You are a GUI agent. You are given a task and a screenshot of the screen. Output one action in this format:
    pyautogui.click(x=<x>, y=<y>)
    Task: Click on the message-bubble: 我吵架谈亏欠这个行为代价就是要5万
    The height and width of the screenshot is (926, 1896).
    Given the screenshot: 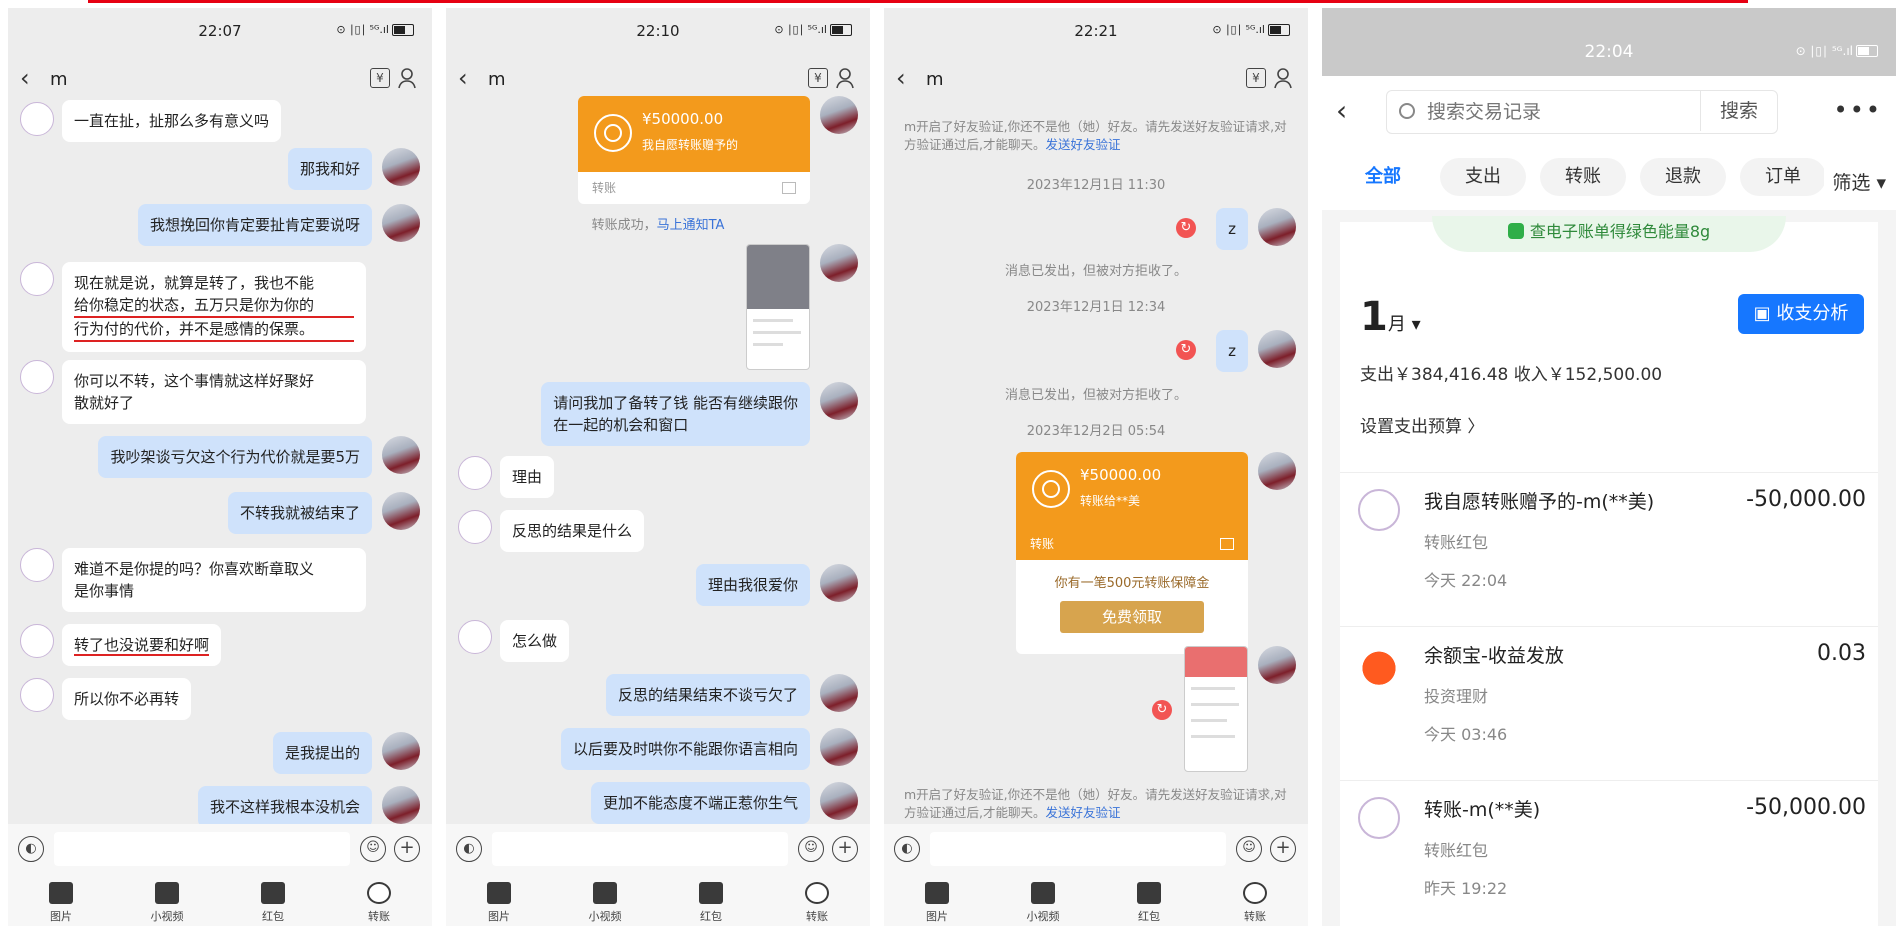 What is the action you would take?
    pyautogui.click(x=235, y=457)
    